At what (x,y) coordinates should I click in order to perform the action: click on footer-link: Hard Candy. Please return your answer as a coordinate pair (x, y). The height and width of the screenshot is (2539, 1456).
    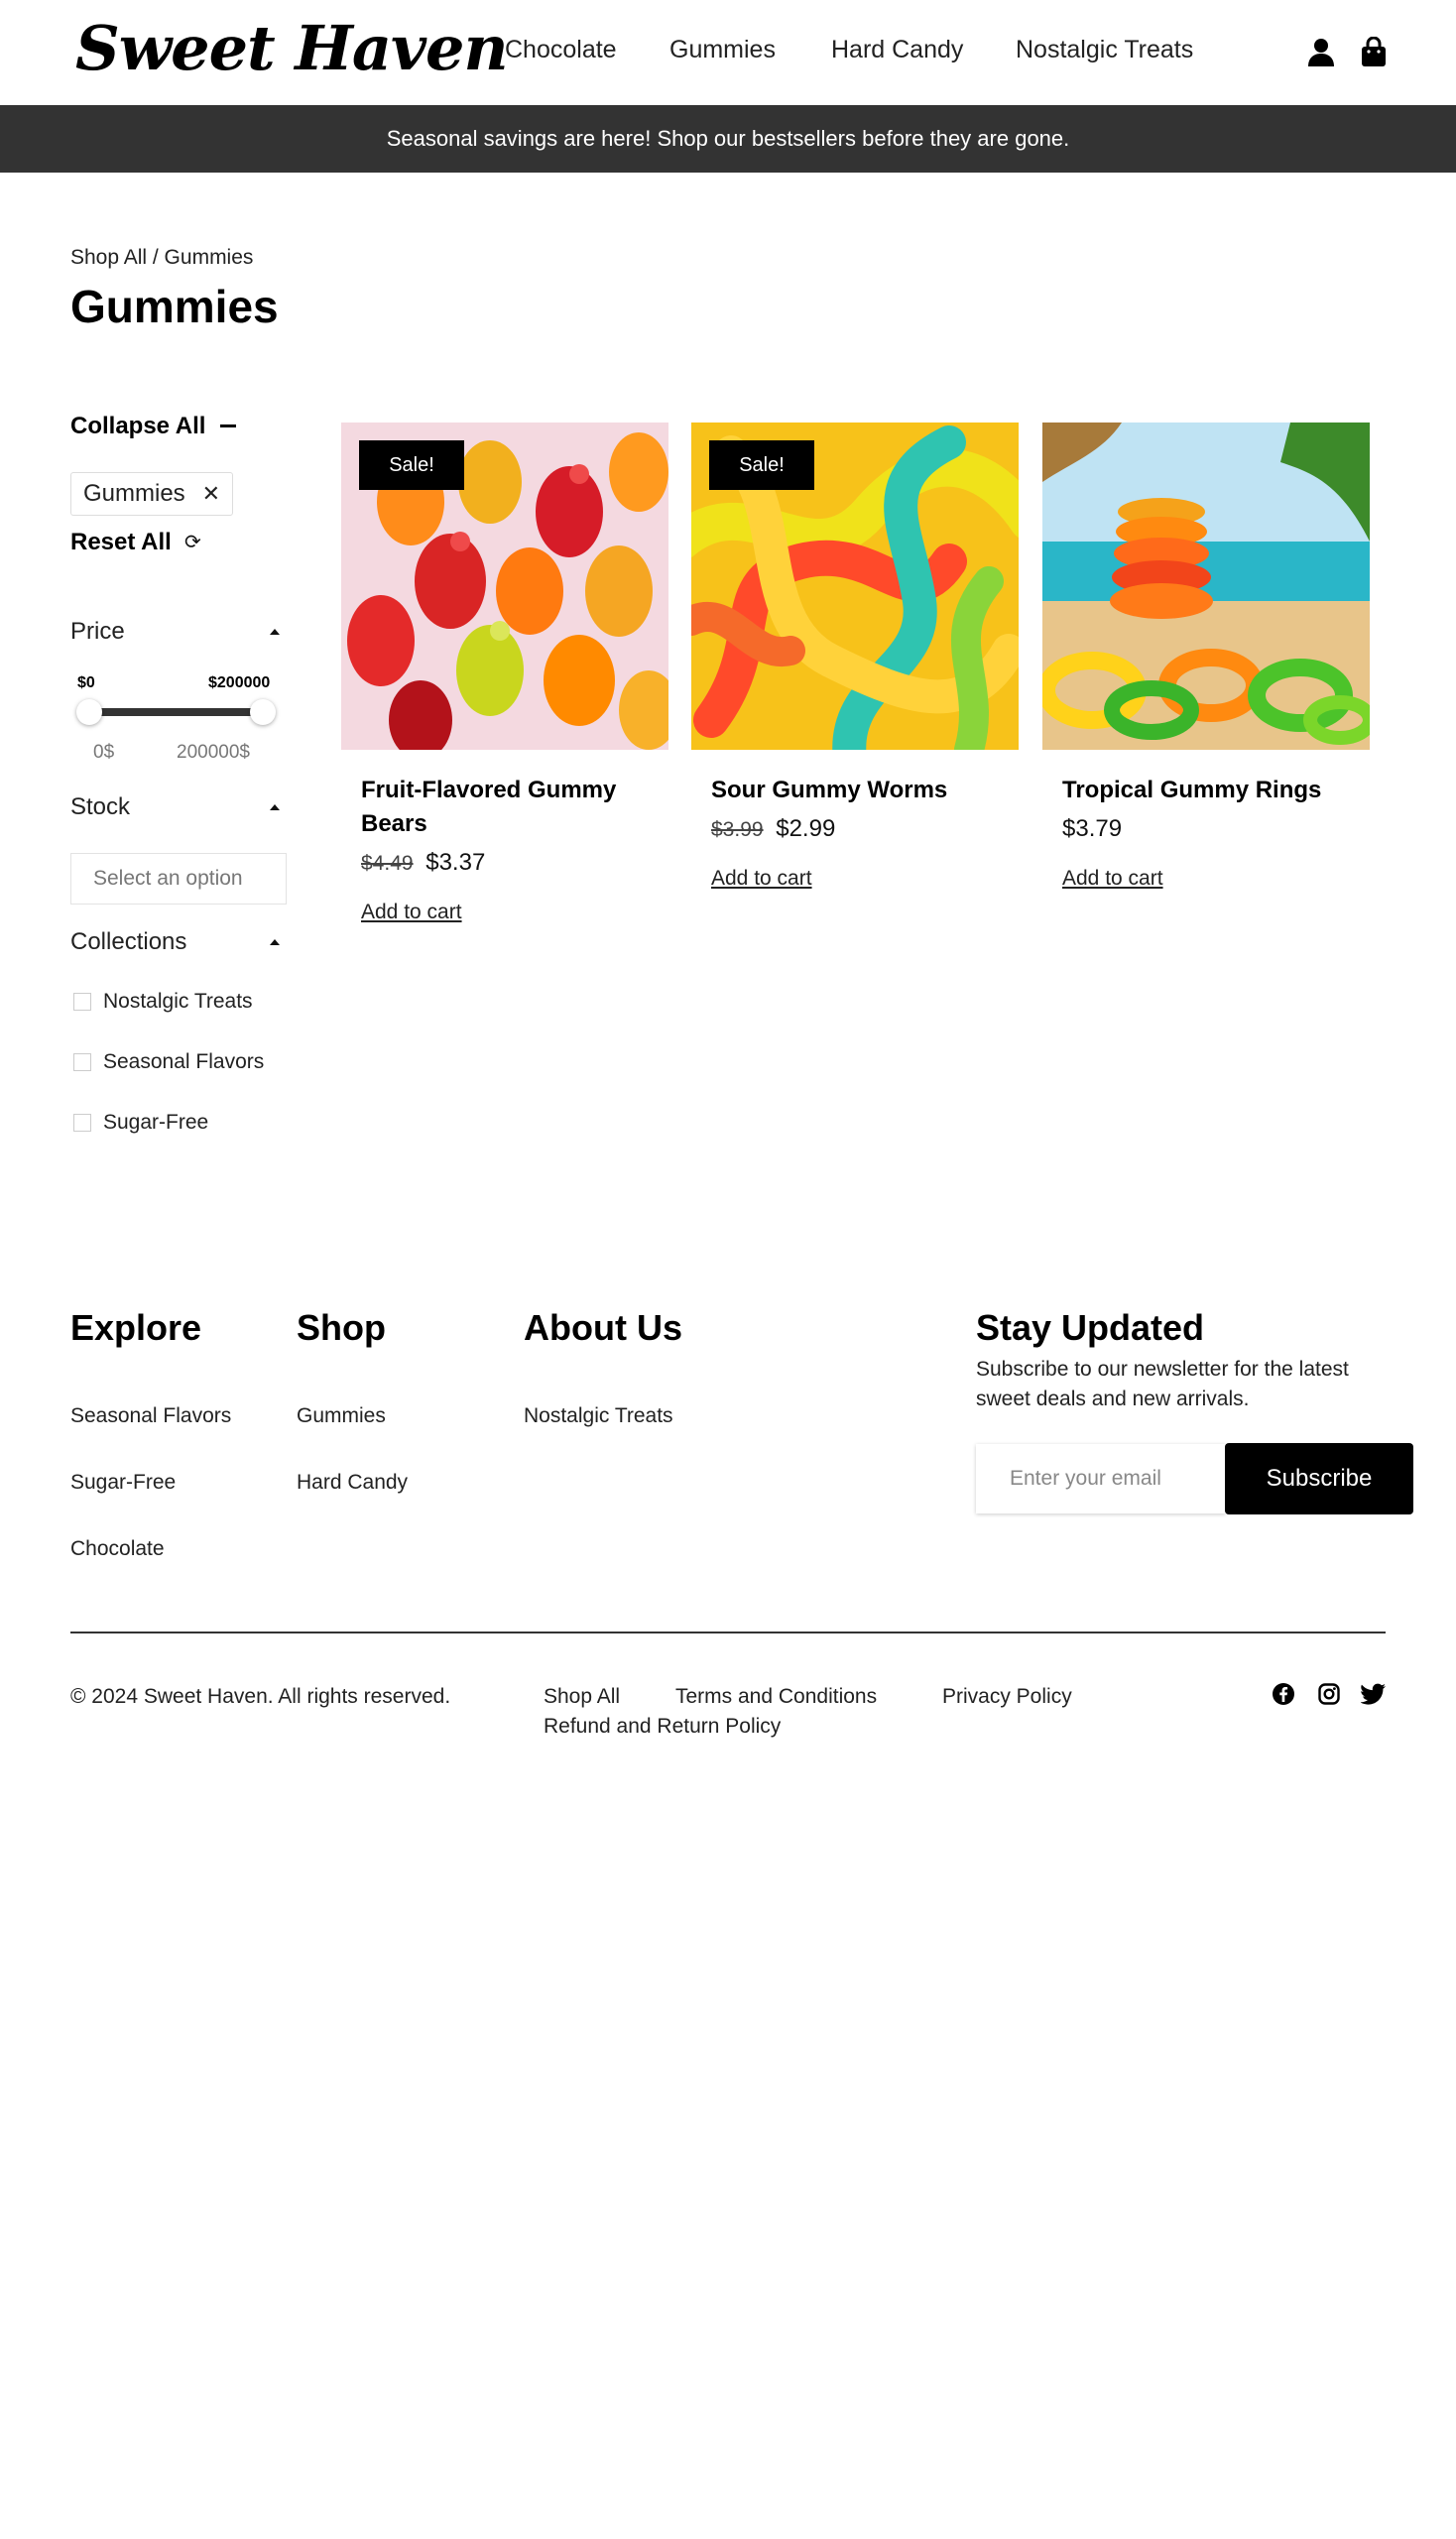
    Looking at the image, I should click on (352, 1483).